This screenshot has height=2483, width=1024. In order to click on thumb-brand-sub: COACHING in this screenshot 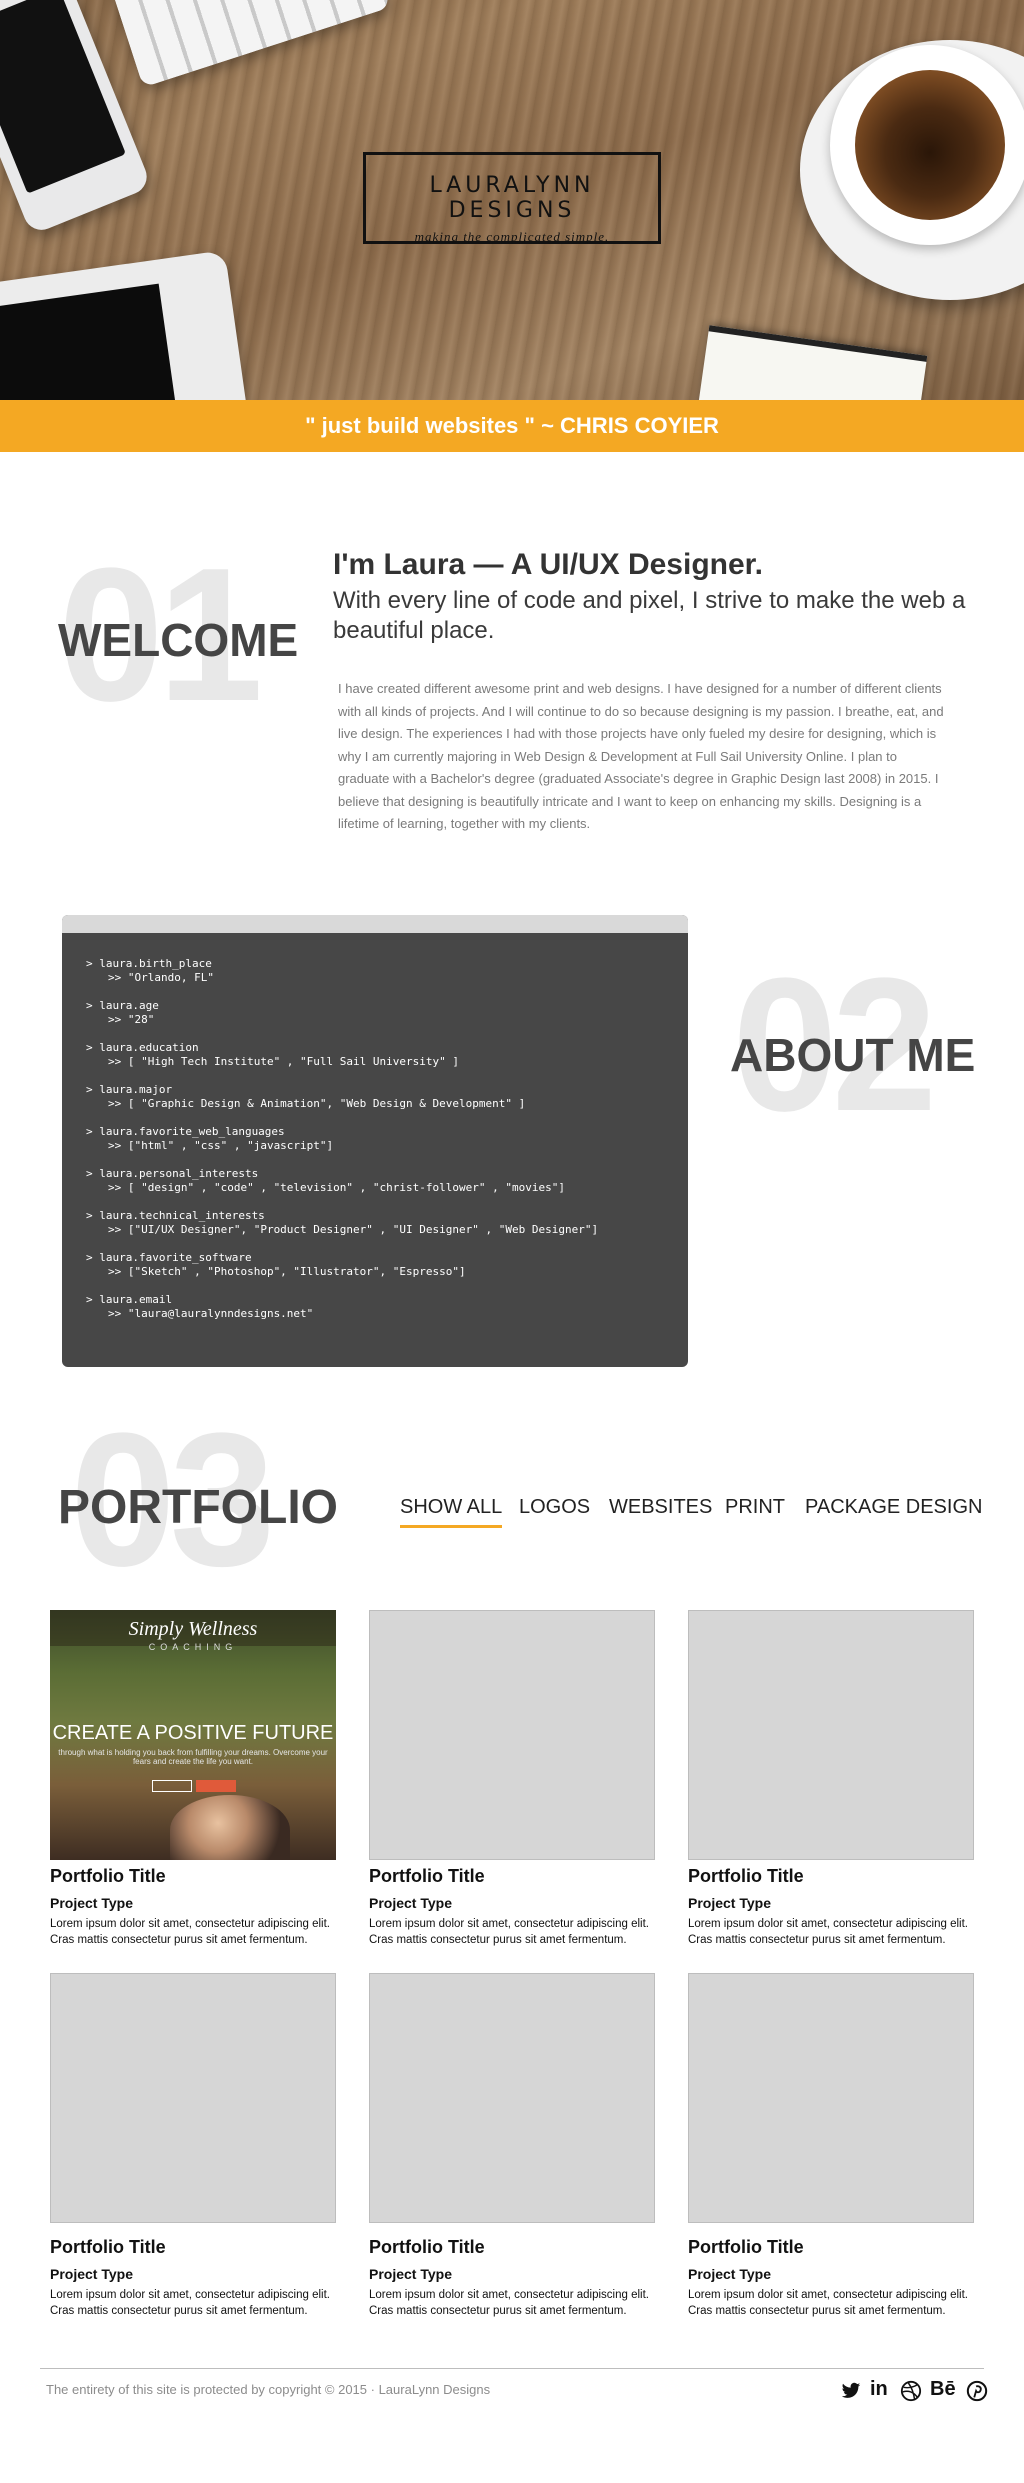, I will do `click(193, 1647)`.